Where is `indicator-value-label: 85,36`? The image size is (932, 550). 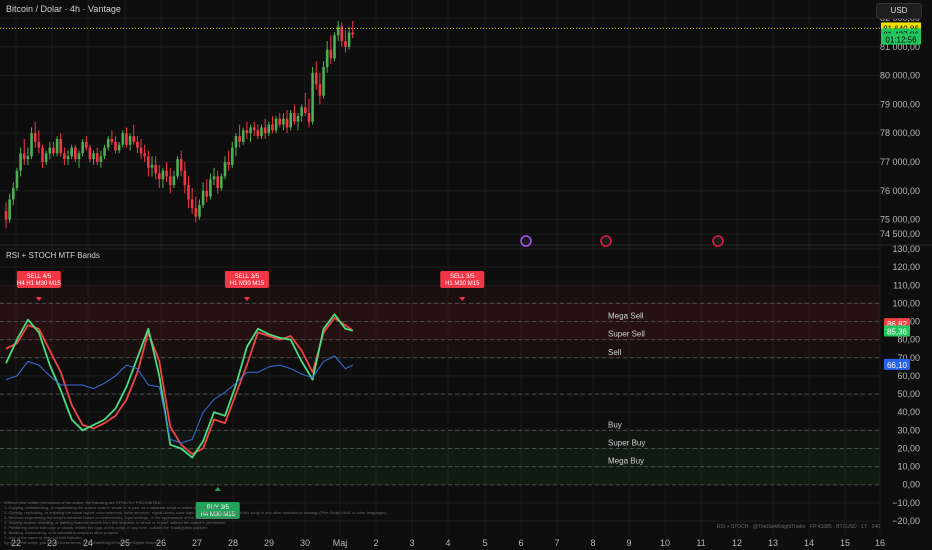
indicator-value-label: 85,36 is located at coordinates (897, 332).